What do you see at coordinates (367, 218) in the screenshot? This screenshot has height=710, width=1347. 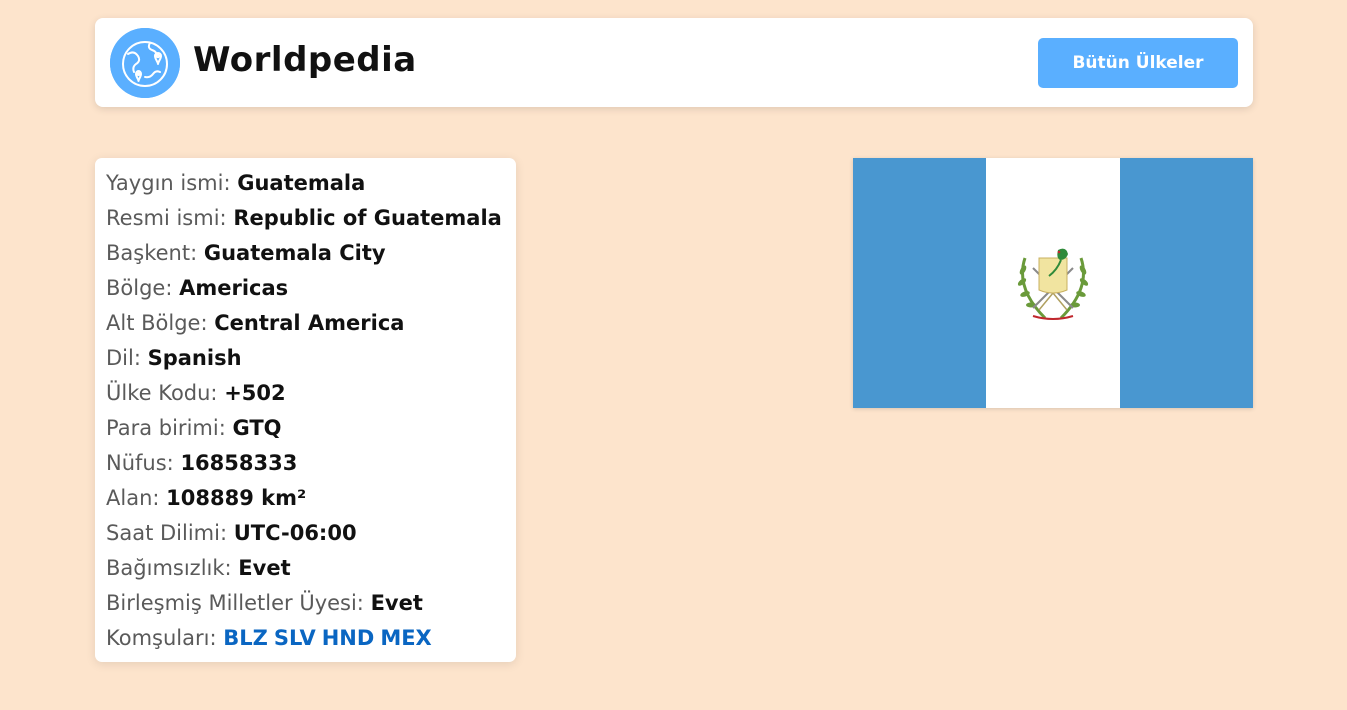 I see `info-value: Republic of Guatemala` at bounding box center [367, 218].